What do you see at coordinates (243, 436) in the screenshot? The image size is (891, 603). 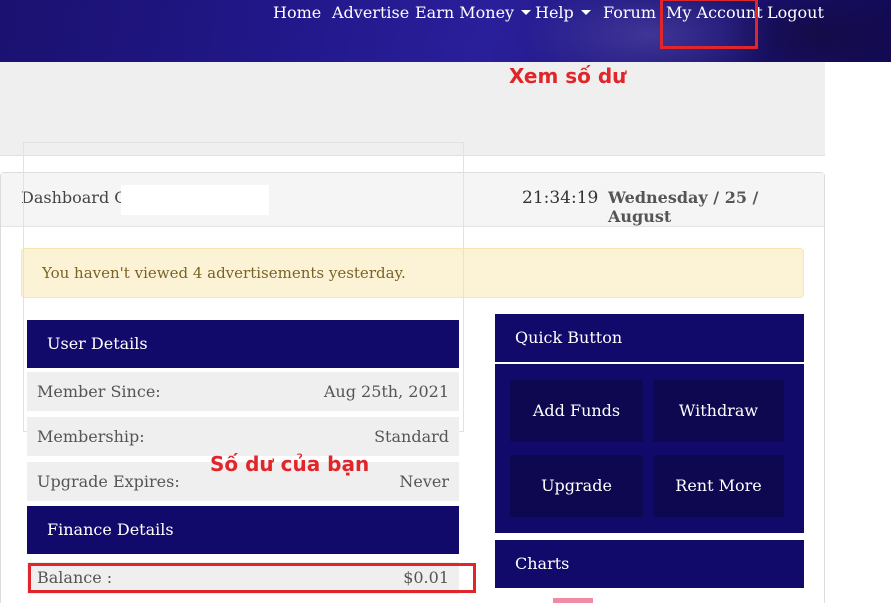 I see `row-membership: Membership: Standard` at bounding box center [243, 436].